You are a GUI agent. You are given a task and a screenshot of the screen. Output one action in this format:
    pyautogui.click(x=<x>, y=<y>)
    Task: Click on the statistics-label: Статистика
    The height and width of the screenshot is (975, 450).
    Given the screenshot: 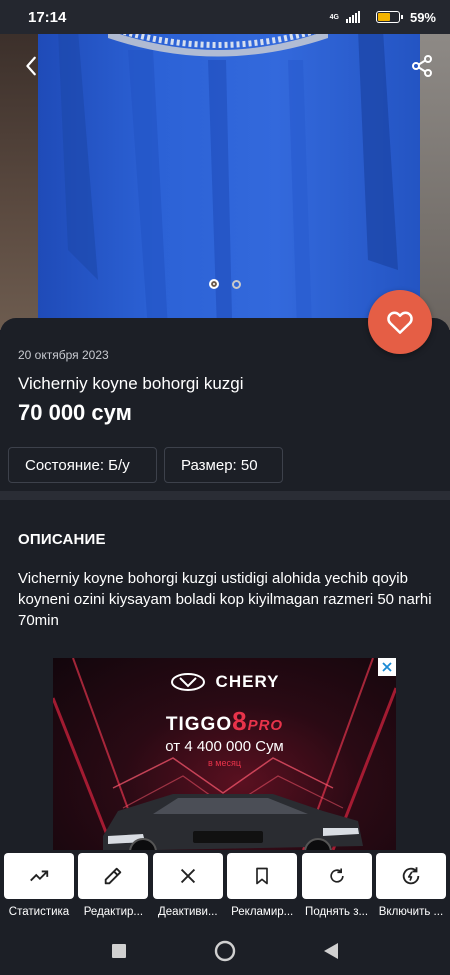 What is the action you would take?
    pyautogui.click(x=39, y=912)
    